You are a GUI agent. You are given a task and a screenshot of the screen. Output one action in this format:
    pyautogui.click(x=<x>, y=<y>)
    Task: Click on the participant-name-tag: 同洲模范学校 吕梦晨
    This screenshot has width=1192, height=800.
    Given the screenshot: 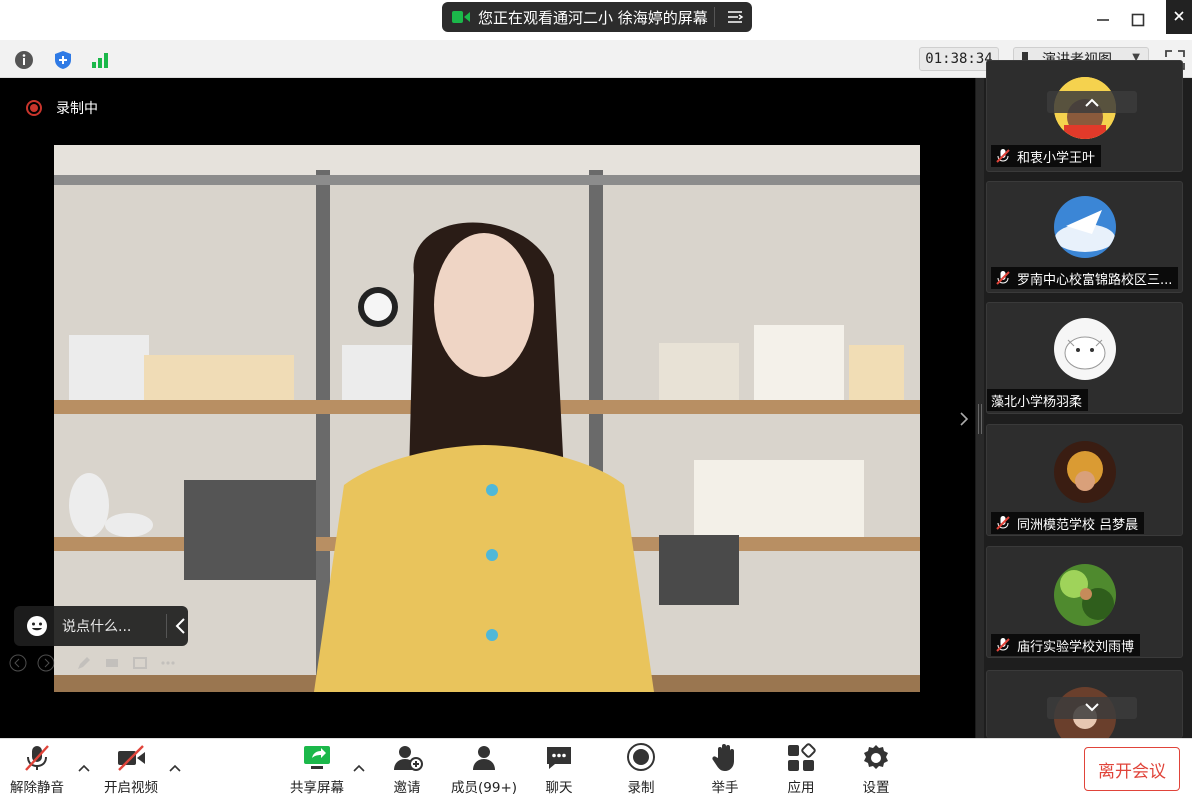 What is the action you would take?
    pyautogui.click(x=1068, y=523)
    